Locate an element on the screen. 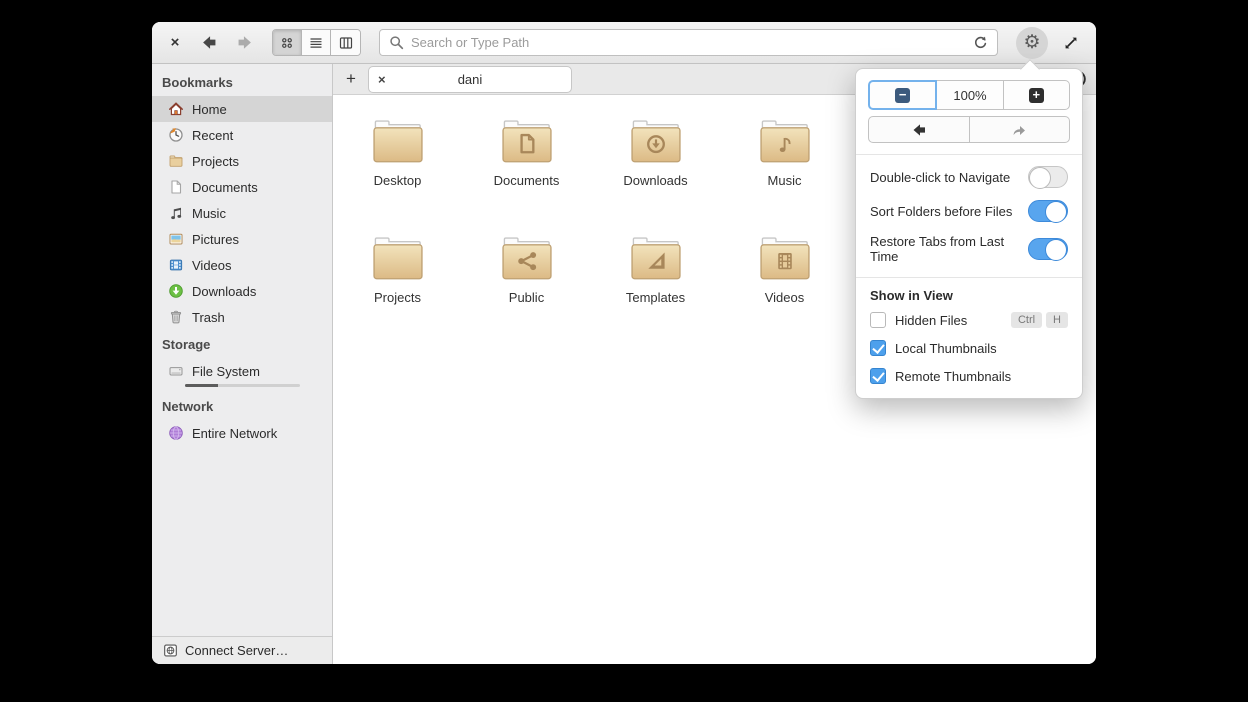 The image size is (1248, 702). remote-thumbnails-checkbox is located at coordinates (878, 376).